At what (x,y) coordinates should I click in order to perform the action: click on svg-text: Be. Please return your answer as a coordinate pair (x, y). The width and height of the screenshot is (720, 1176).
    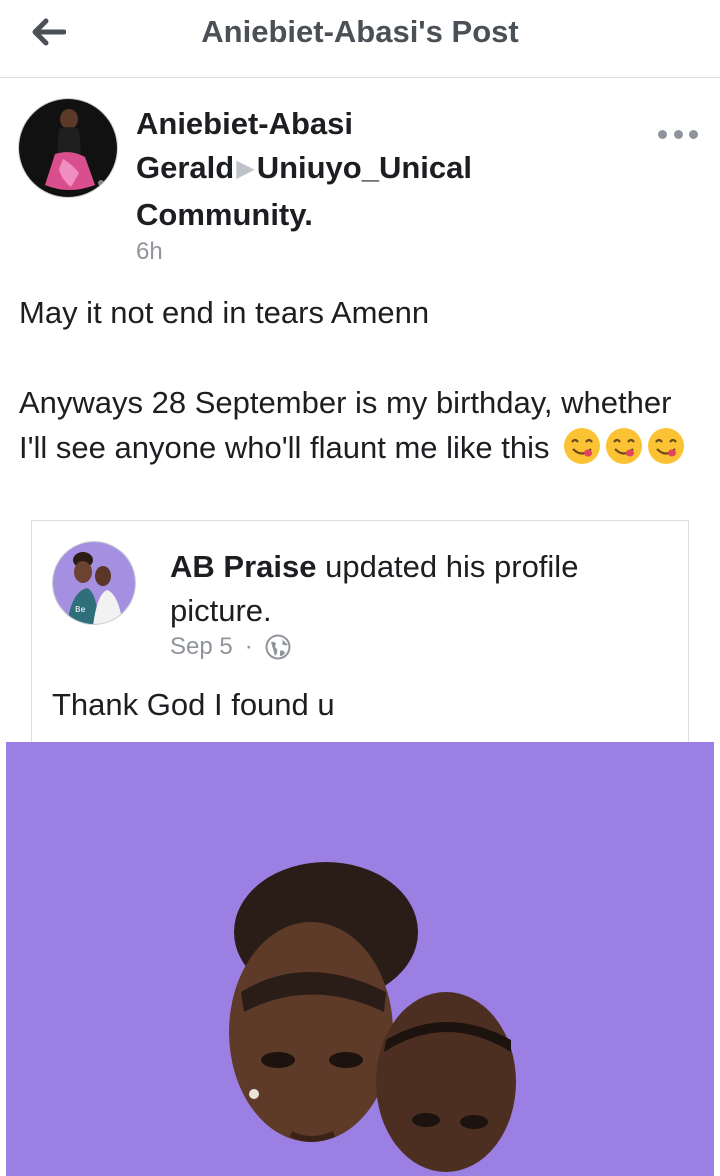
    Looking at the image, I should click on (80, 609).